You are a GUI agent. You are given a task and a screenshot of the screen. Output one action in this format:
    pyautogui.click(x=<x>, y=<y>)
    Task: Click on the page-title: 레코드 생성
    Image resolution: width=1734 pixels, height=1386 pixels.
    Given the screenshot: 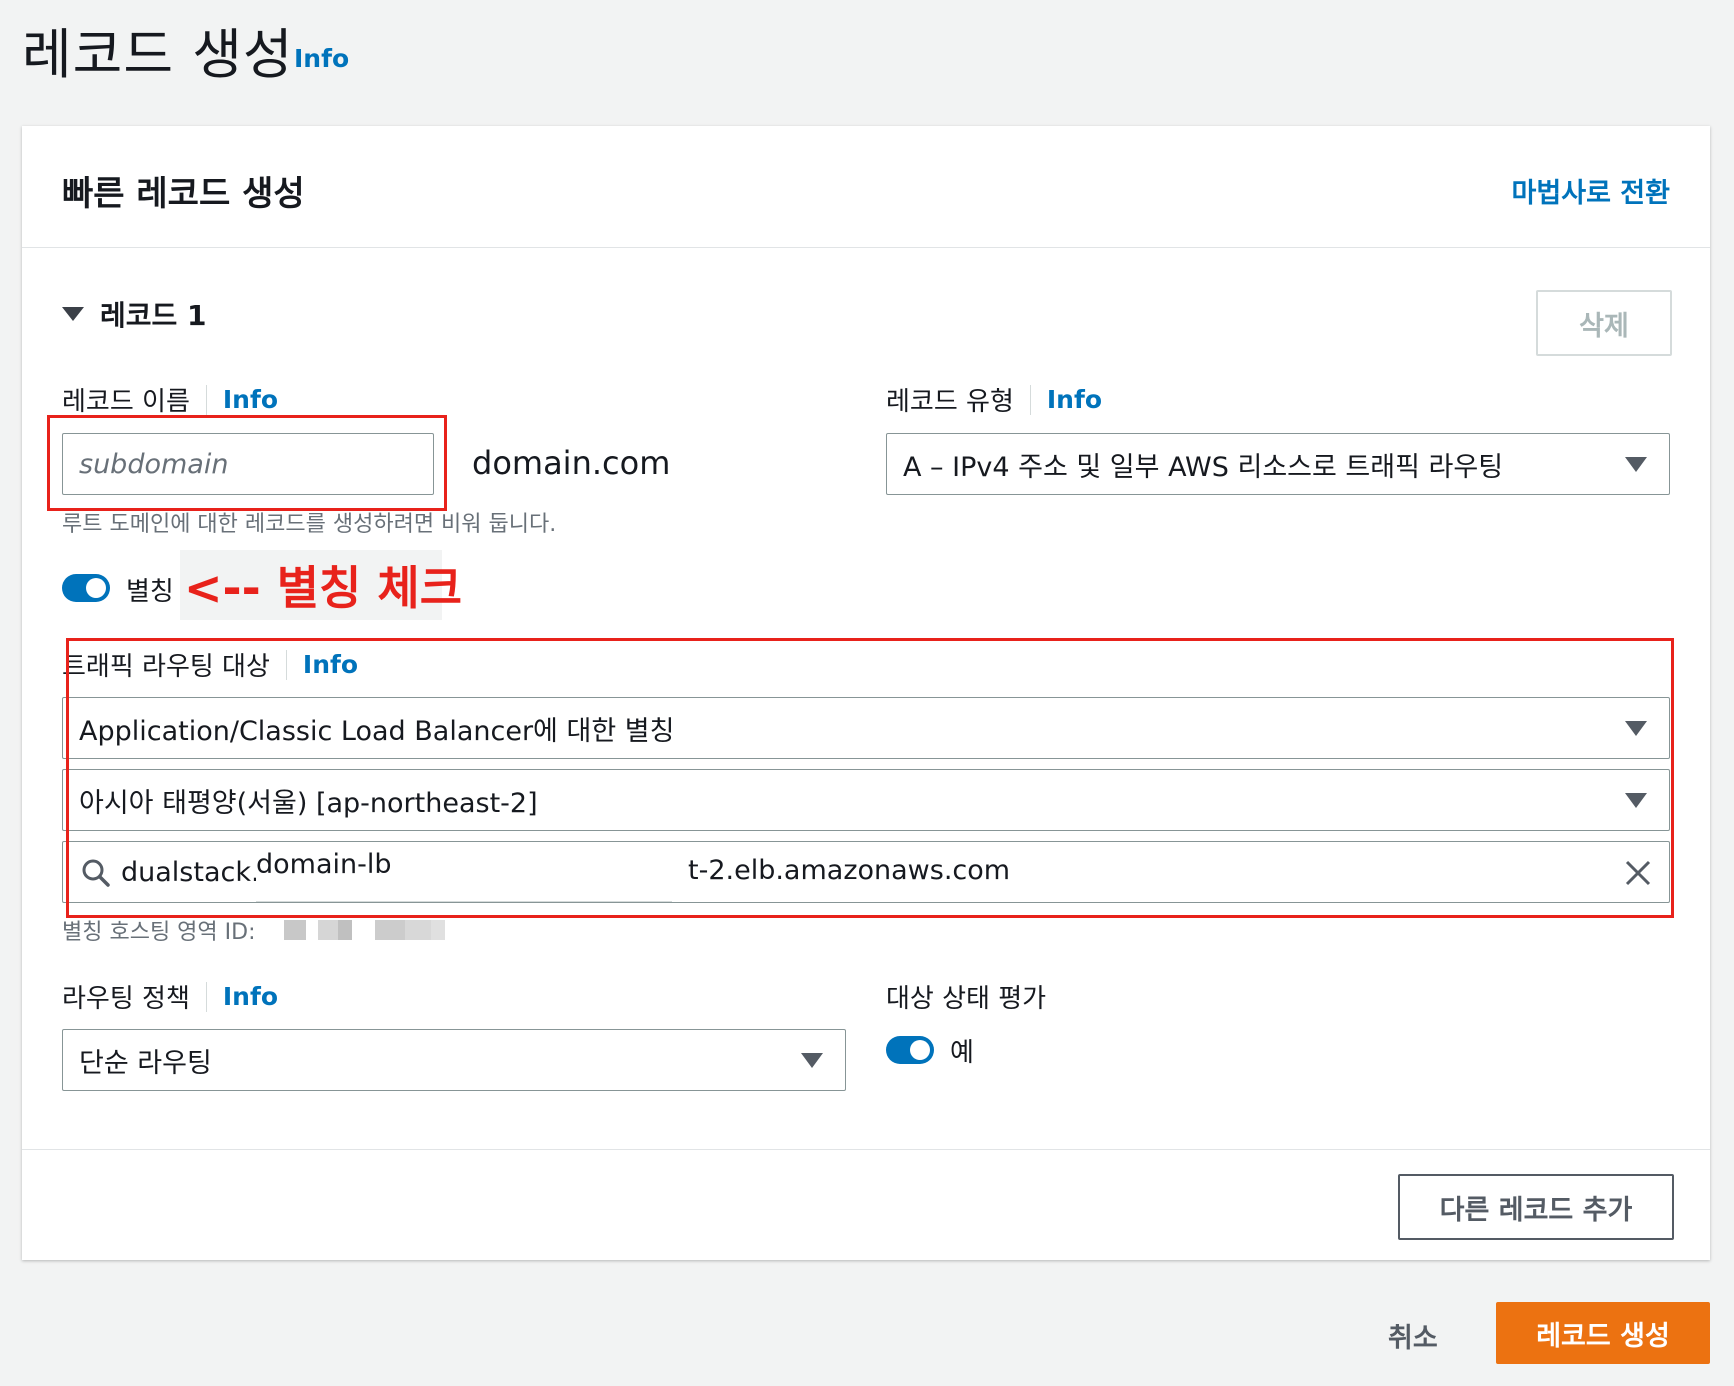 What is the action you would take?
    pyautogui.click(x=158, y=54)
    